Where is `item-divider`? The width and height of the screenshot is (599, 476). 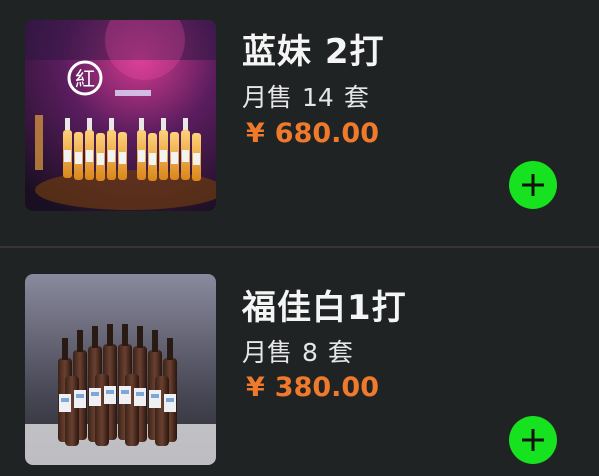
item-divider is located at coordinates (299, 247).